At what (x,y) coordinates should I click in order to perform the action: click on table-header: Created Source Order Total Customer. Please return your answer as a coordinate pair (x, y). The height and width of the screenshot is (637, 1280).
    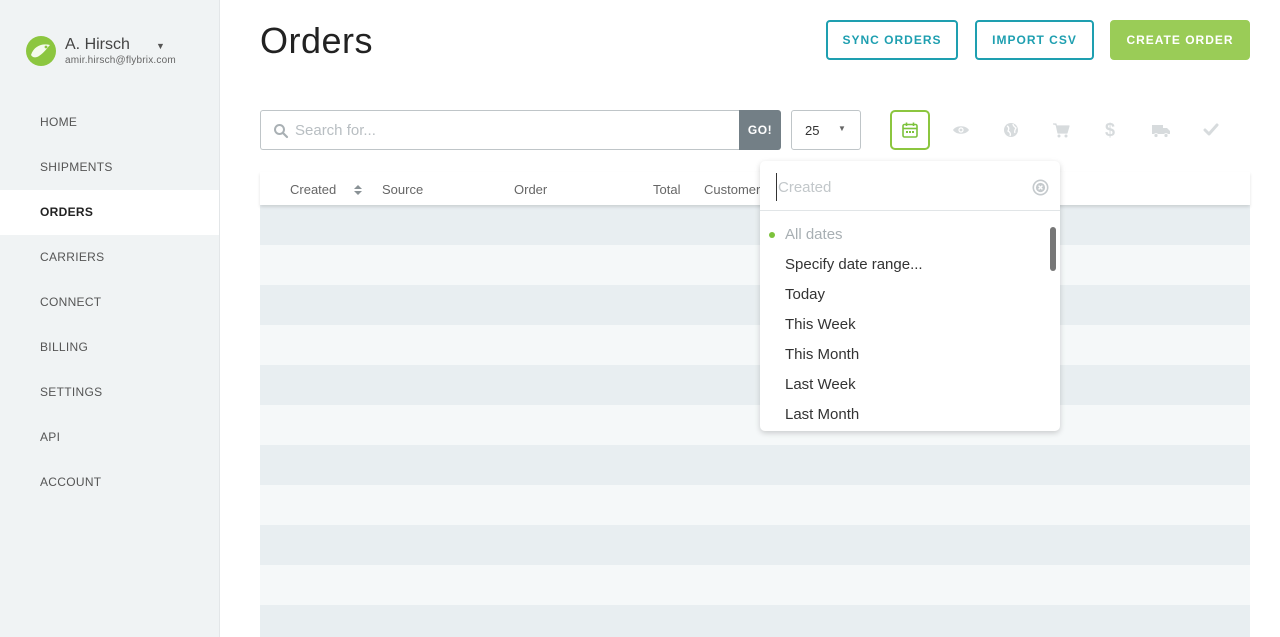
    Looking at the image, I should click on (755, 188).